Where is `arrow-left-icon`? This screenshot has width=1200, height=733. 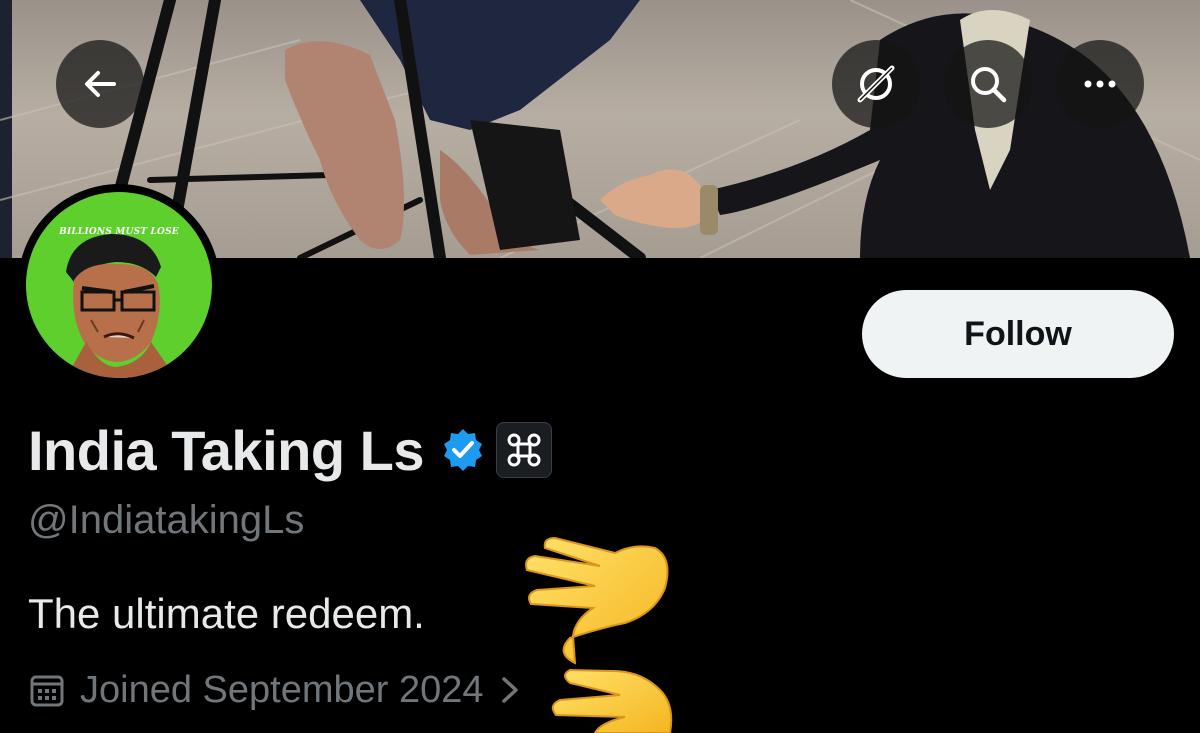
arrow-left-icon is located at coordinates (100, 84).